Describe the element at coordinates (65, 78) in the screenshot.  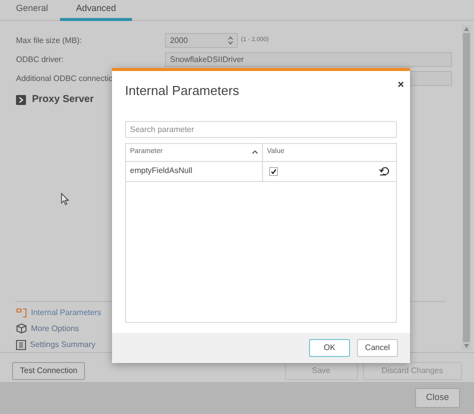
I see `field-label: Additional ODBC connectio` at that location.